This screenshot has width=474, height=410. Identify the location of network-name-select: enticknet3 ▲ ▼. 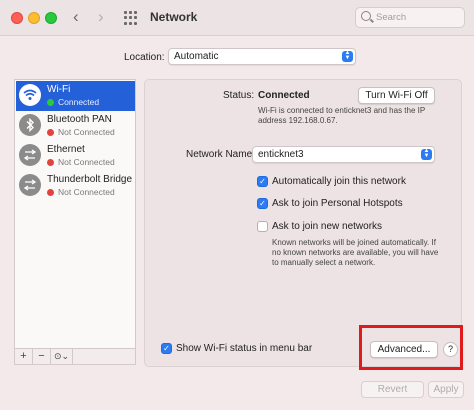
(343, 154).